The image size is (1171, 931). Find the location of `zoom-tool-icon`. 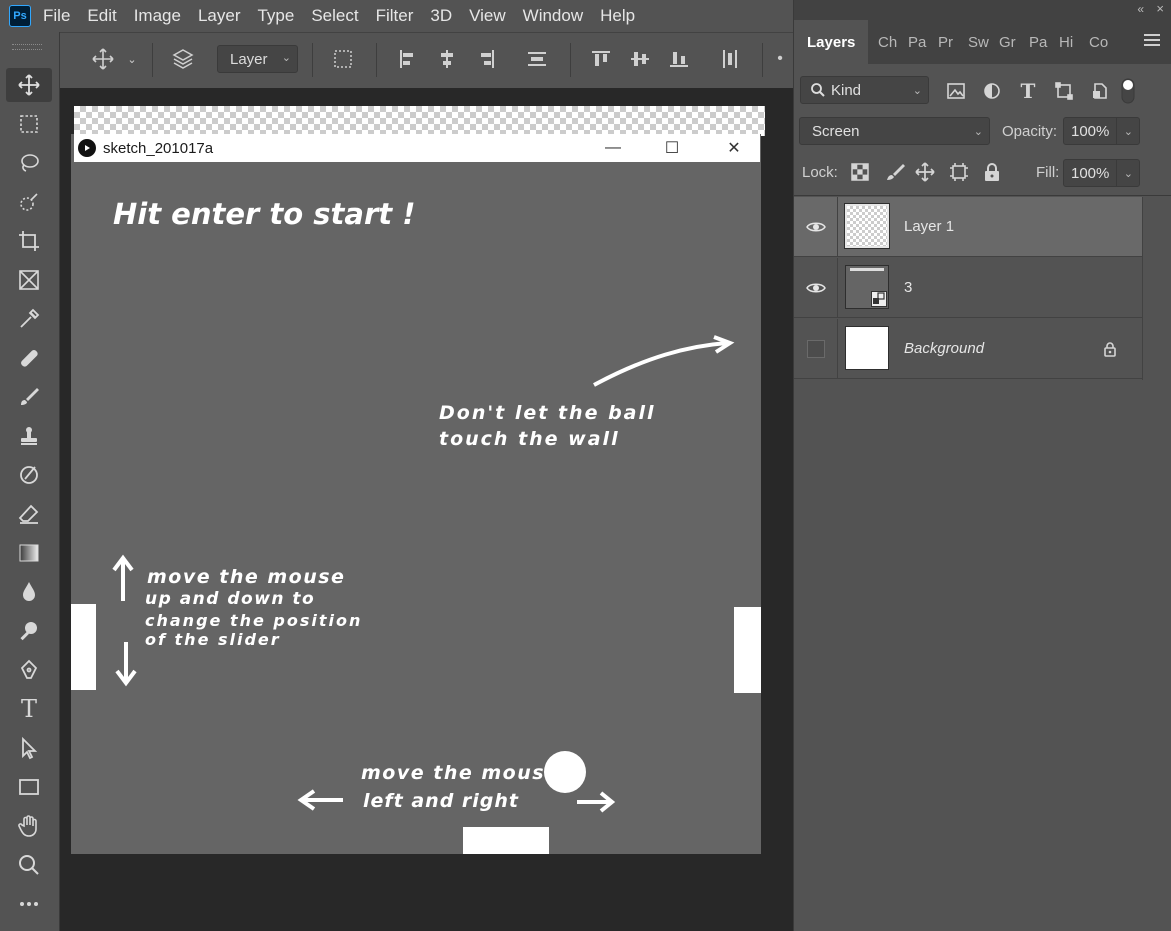

zoom-tool-icon is located at coordinates (29, 865).